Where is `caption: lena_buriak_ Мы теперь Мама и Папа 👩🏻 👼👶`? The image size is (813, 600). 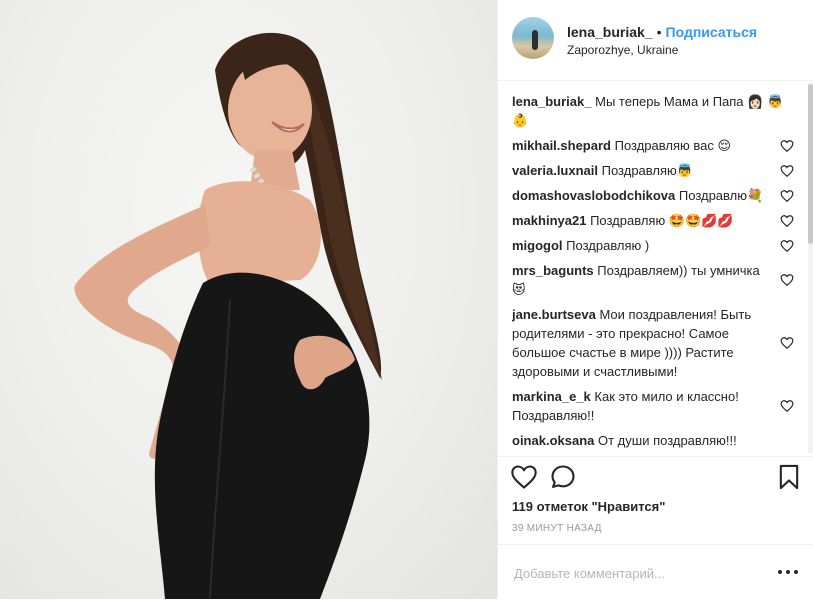 caption: lena_buriak_ Мы теперь Мама и Папа 👩🏻 👼👶 is located at coordinates (653, 111).